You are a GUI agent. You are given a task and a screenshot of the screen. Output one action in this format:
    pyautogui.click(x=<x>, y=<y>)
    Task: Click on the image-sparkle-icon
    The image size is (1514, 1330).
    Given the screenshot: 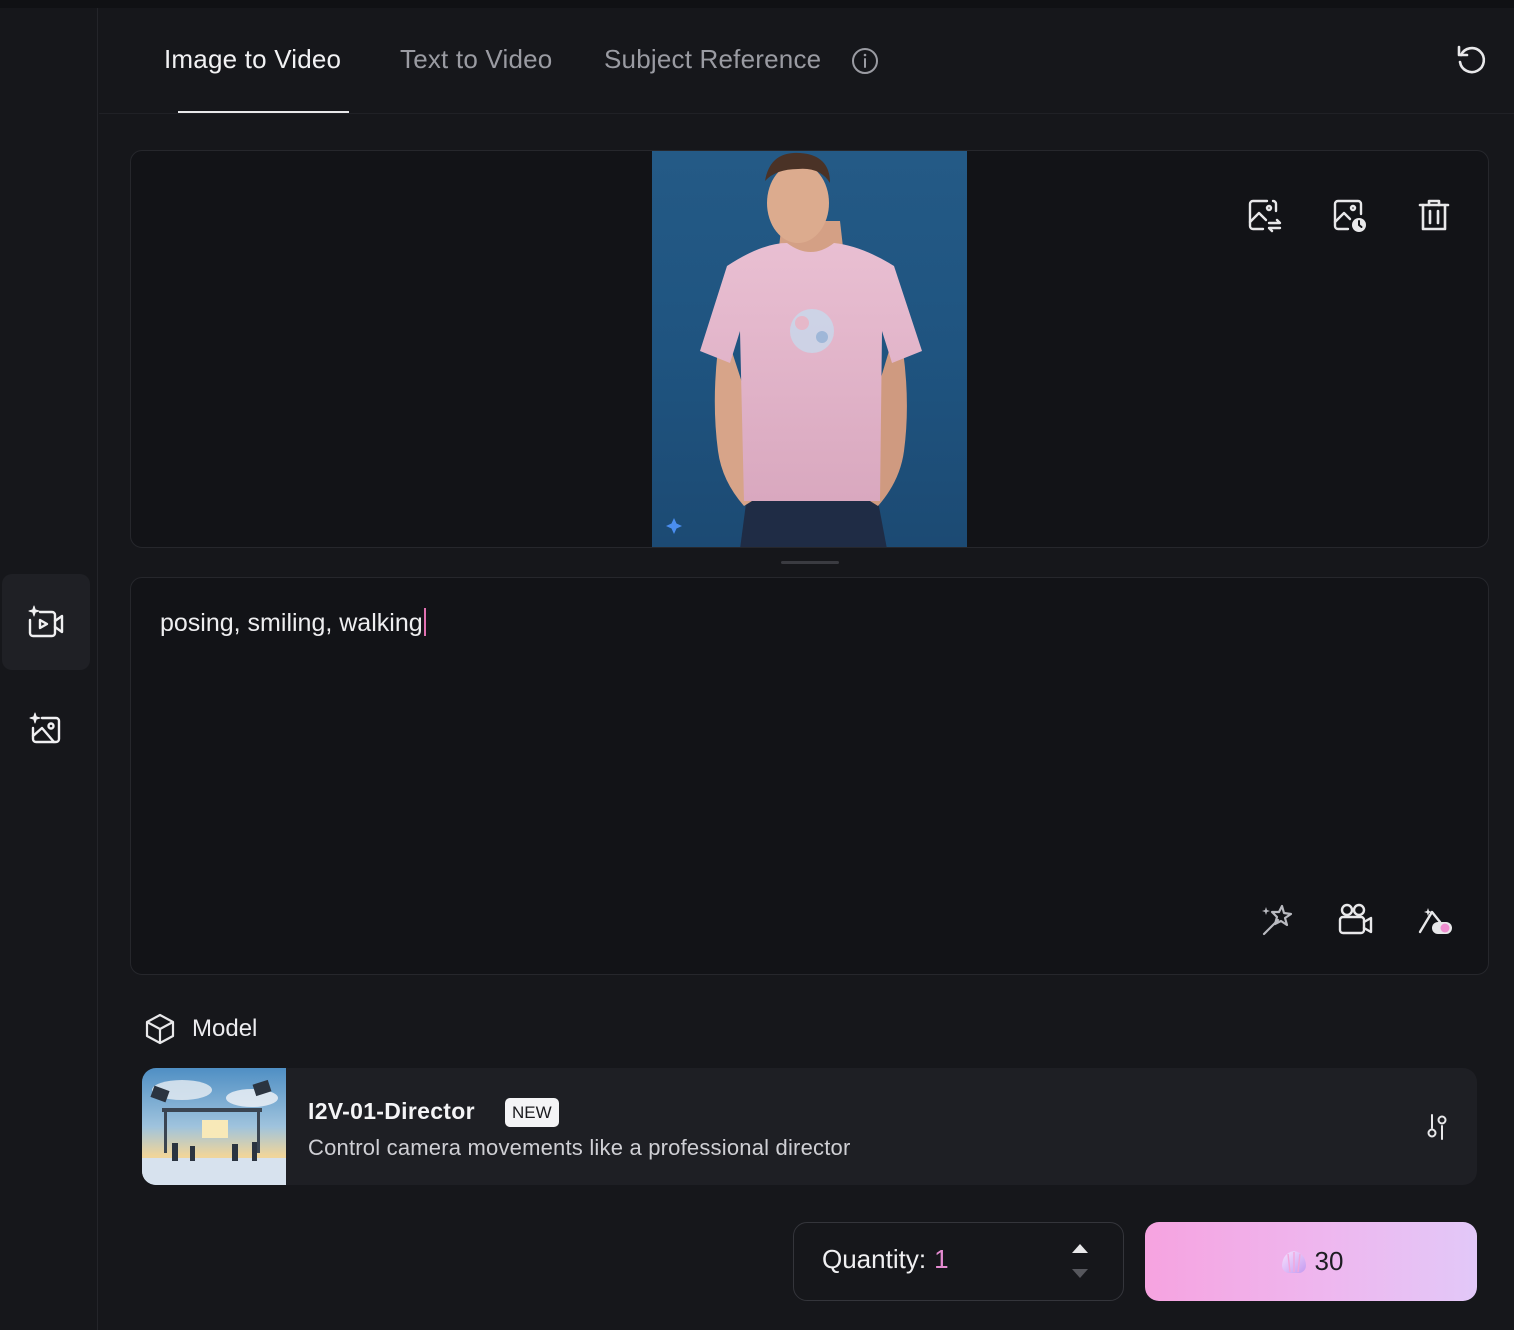 What is the action you would take?
    pyautogui.click(x=45, y=728)
    